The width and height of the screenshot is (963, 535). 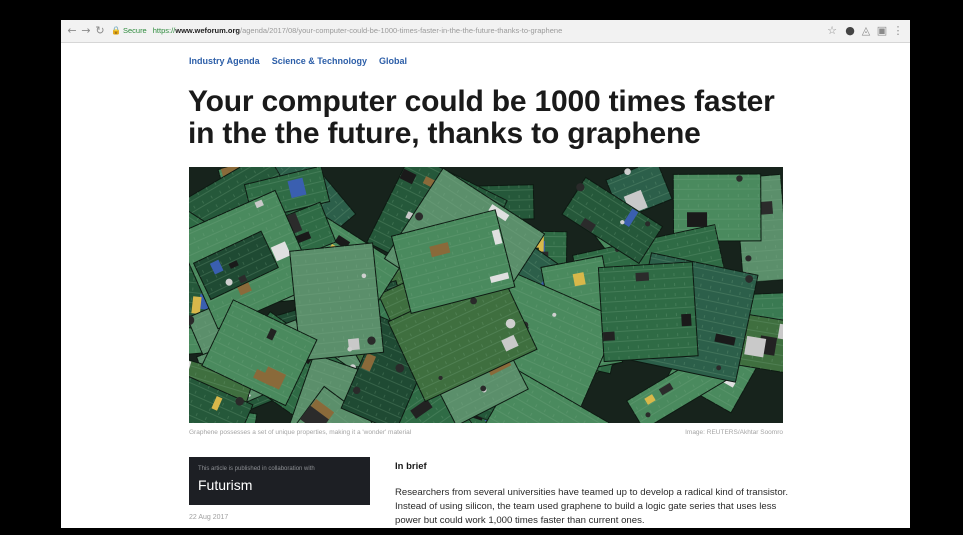 What do you see at coordinates (882, 31) in the screenshot?
I see `extension-icon-3: ▣` at bounding box center [882, 31].